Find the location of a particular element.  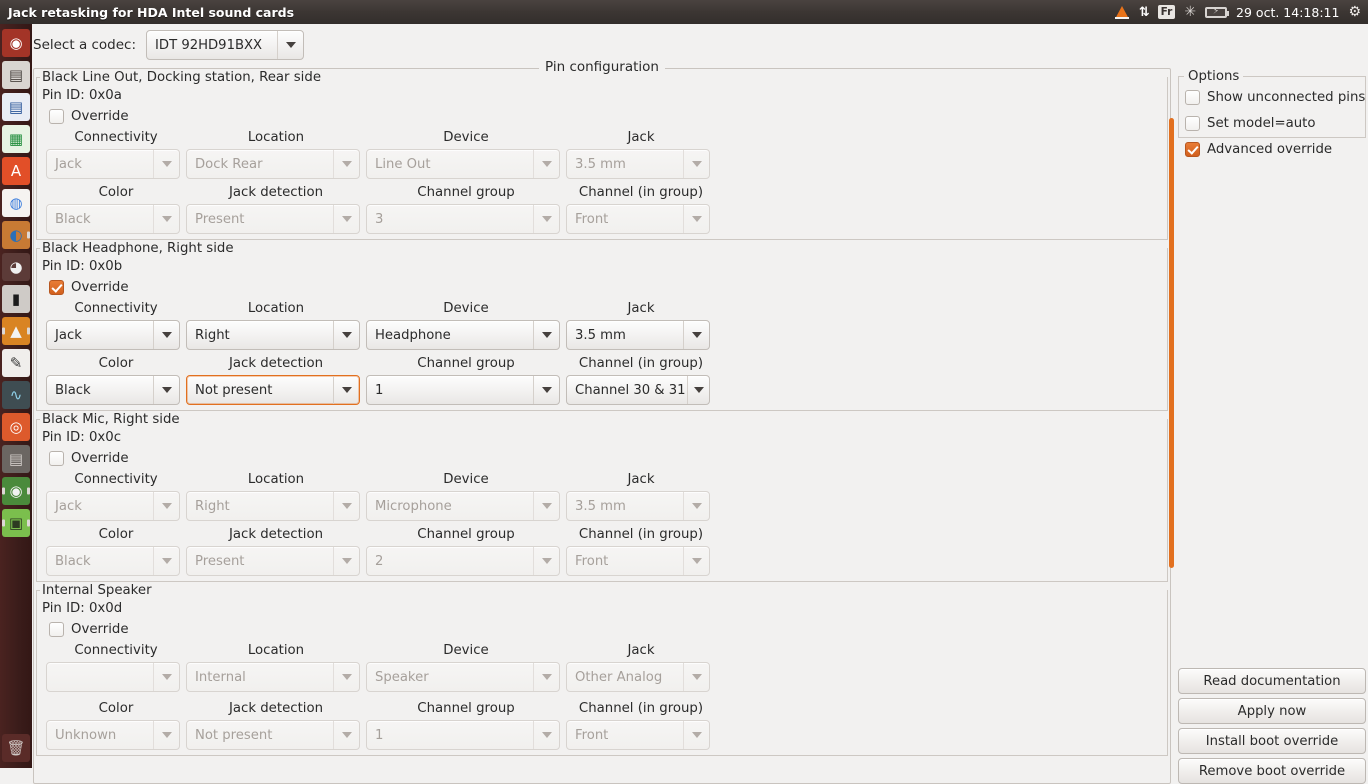

combo-cell: Present is located at coordinates (276, 561).